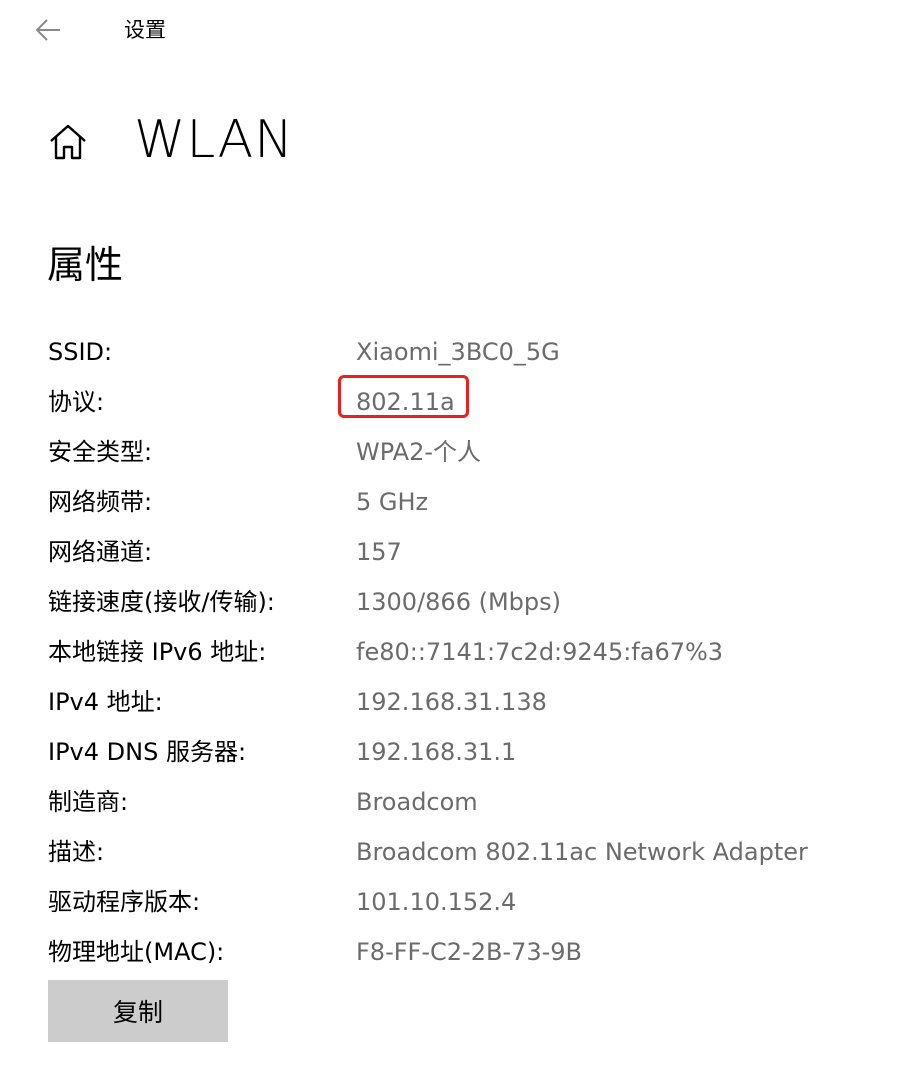  I want to click on property-value: 157, so click(379, 552).